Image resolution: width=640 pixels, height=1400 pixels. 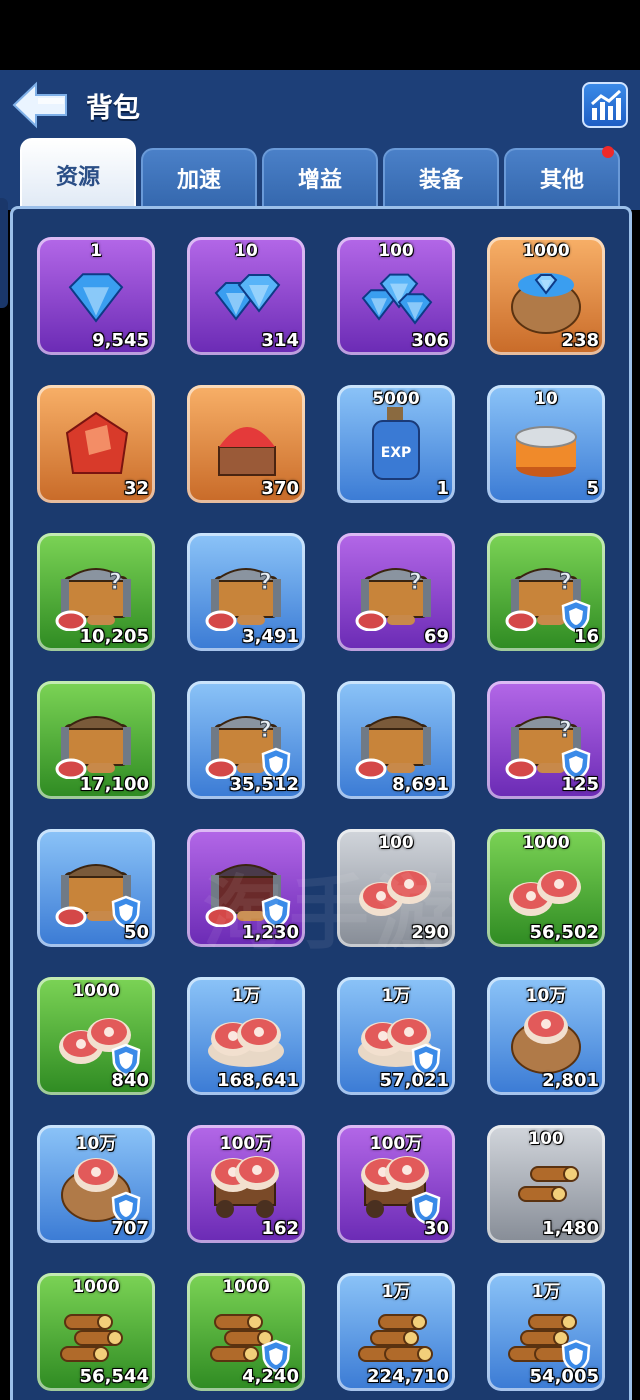 I want to click on tab-label: 资源, so click(x=77, y=177).